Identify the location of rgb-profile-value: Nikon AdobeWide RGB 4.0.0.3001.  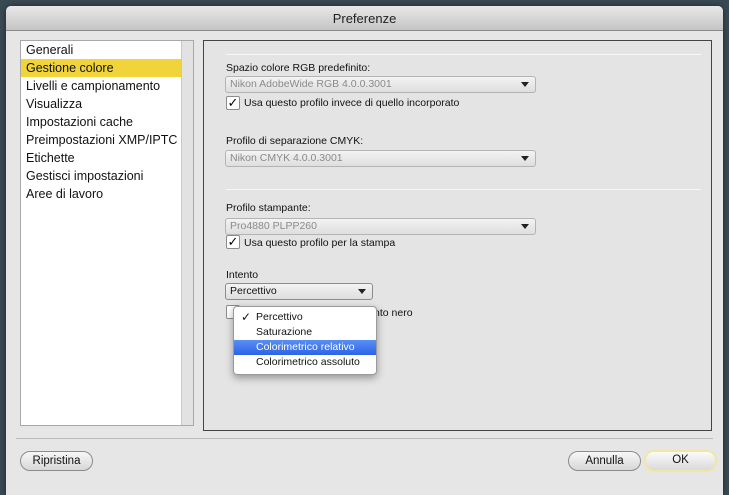
(311, 84).